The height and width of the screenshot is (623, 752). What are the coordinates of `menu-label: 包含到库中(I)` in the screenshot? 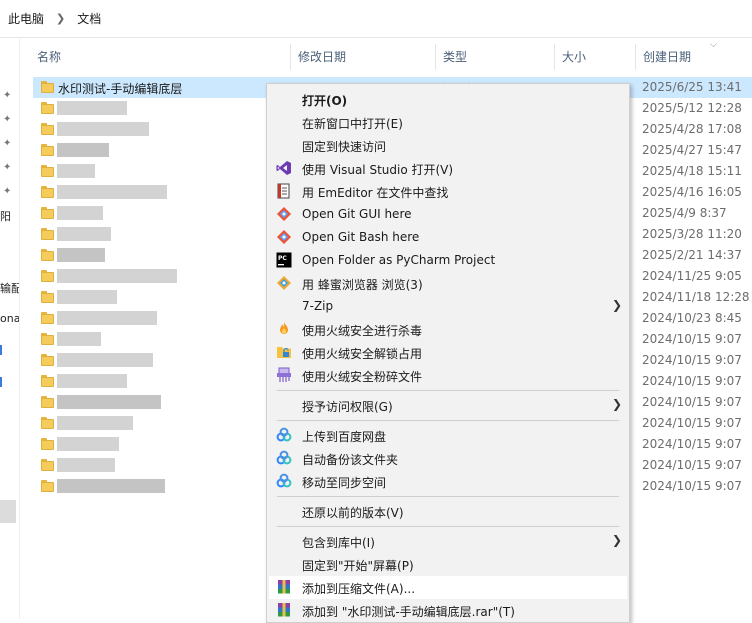 It's located at (338, 543).